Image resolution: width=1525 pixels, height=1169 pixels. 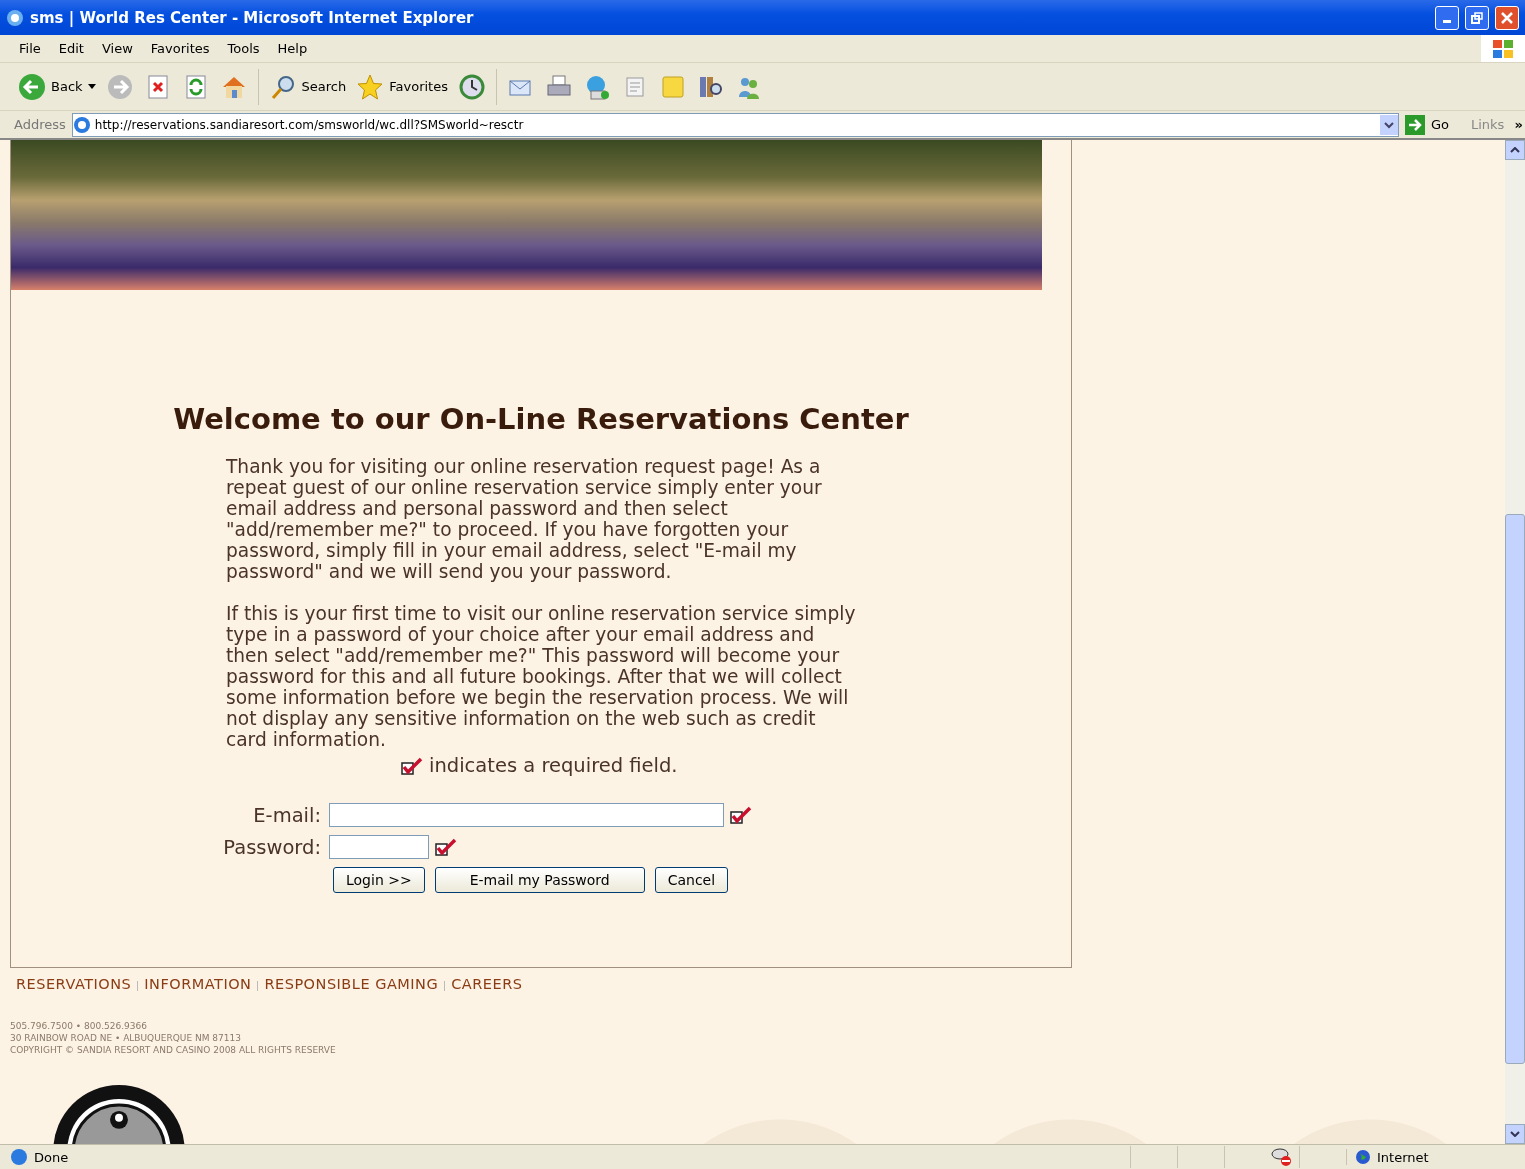 I want to click on footer-link: CAREERS, so click(x=487, y=984).